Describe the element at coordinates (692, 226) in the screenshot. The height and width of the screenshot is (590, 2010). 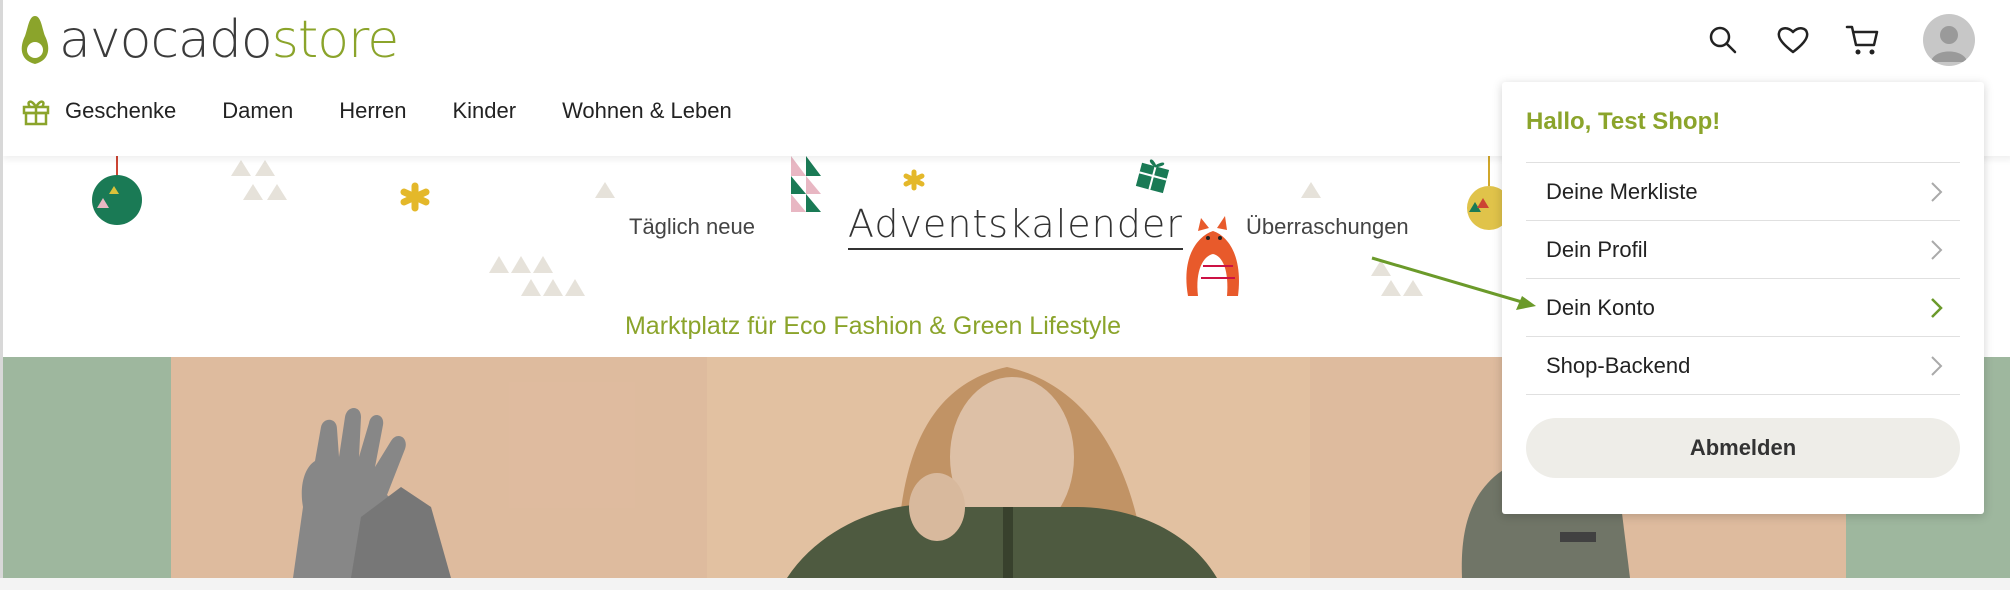
I see `banner-text-left: Täglich neue` at that location.